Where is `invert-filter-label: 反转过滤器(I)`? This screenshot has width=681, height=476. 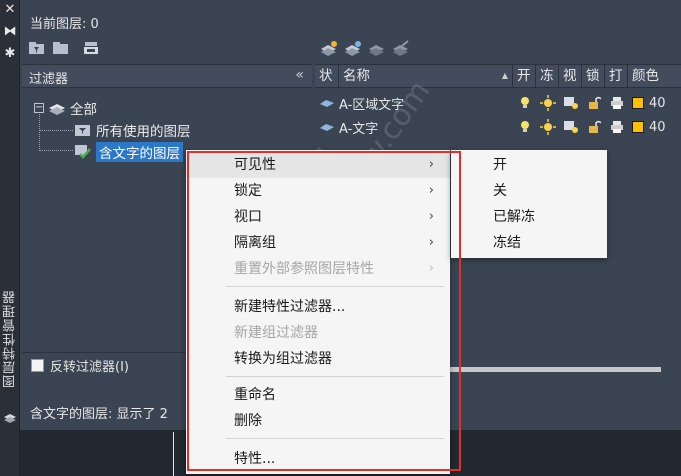
invert-filter-label: 反转过滤器(I) is located at coordinates (89, 367).